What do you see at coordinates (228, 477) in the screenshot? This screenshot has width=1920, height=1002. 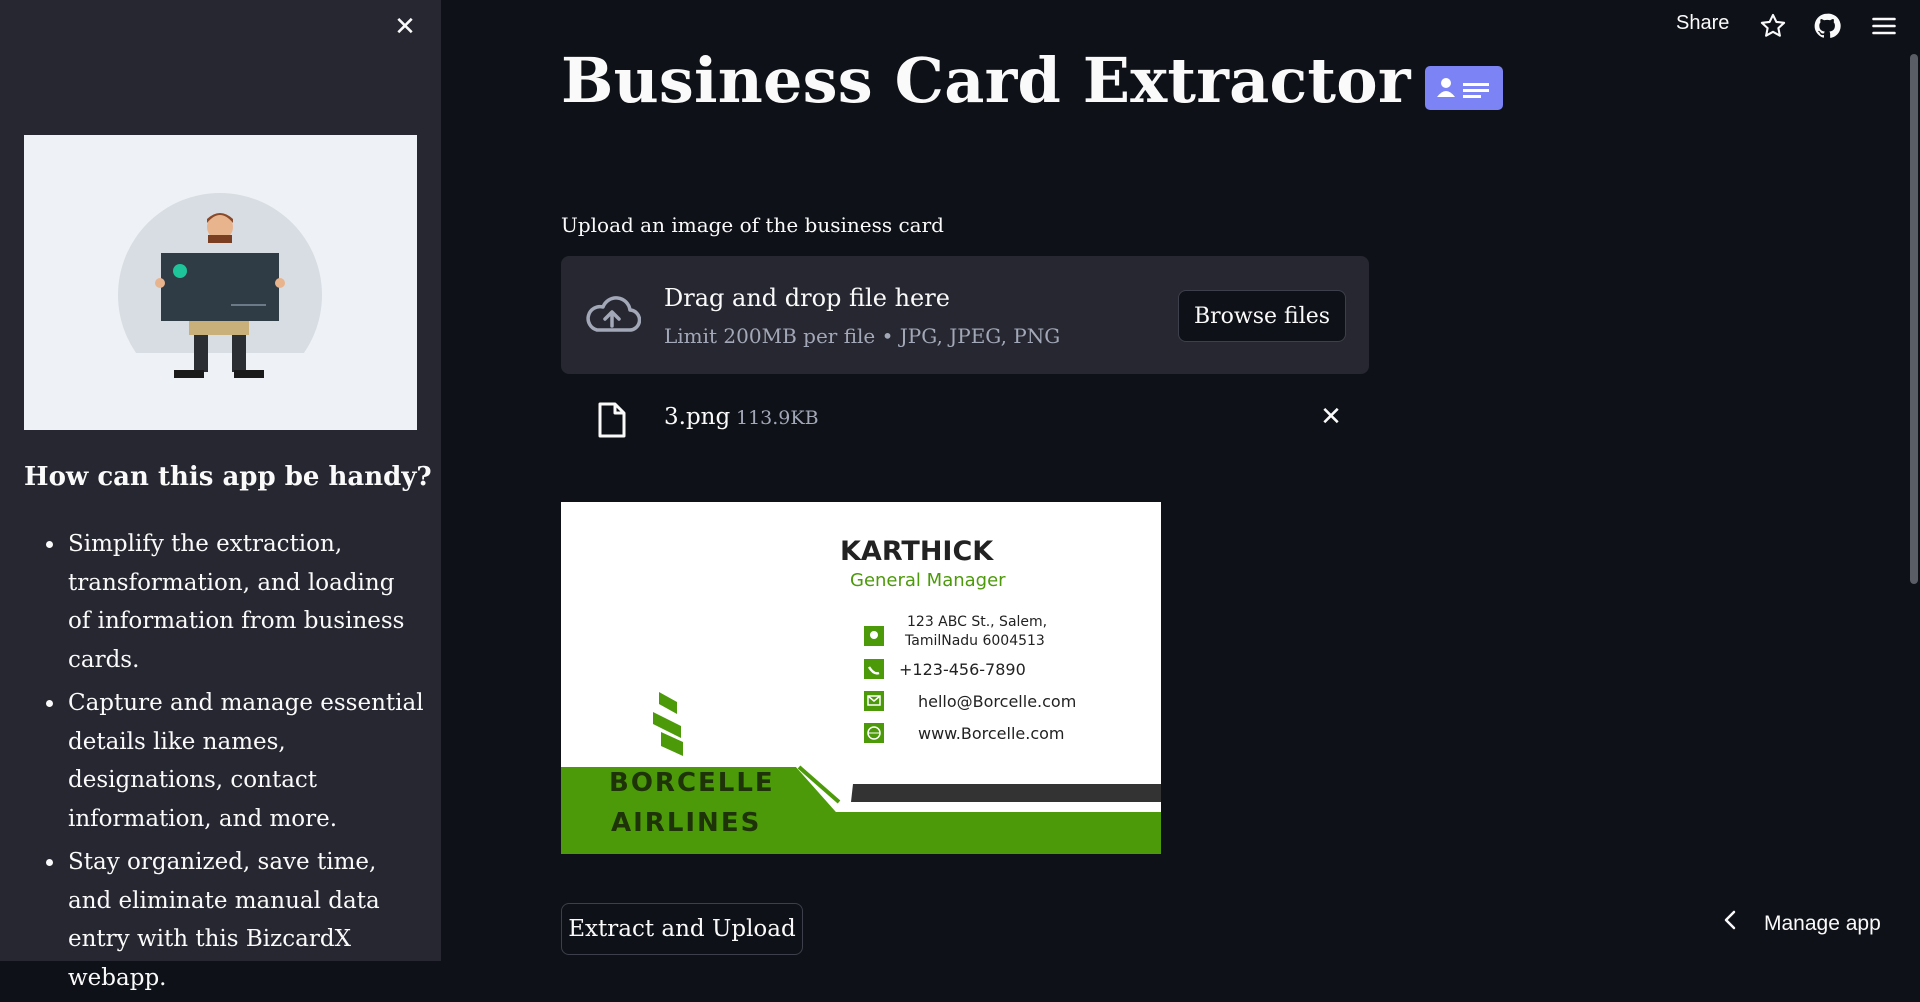 I see `sidebar-heading: How can this app be handy?` at bounding box center [228, 477].